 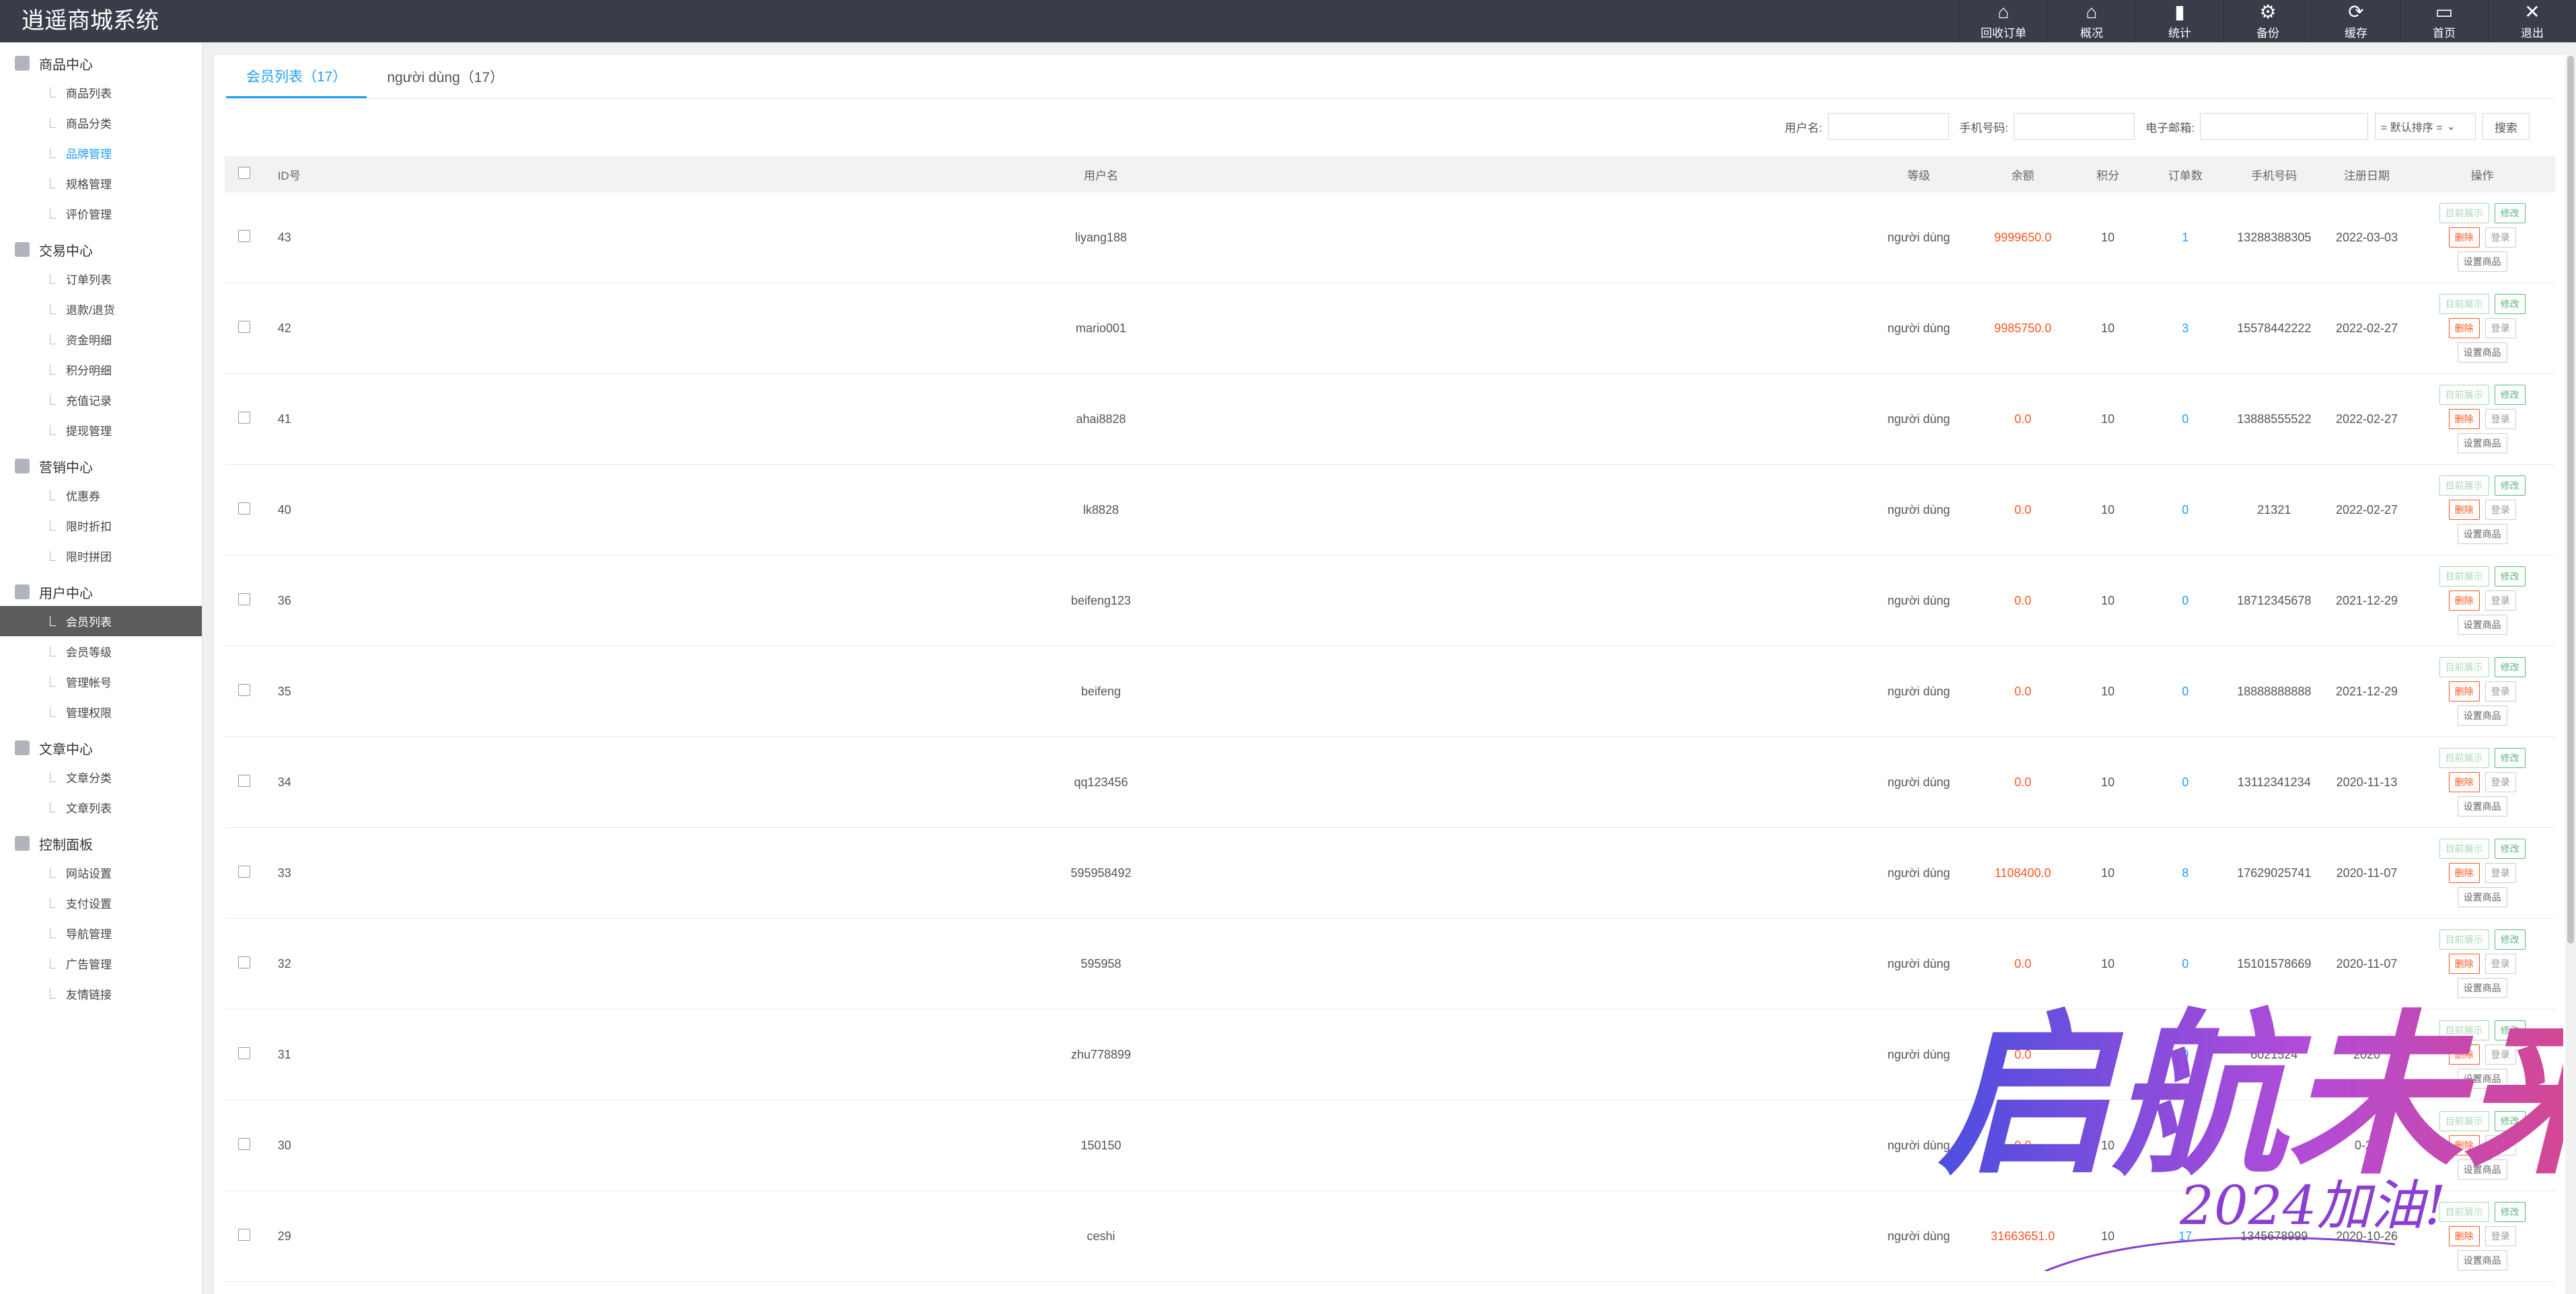 I want to click on select-all-checkbox, so click(x=244, y=172).